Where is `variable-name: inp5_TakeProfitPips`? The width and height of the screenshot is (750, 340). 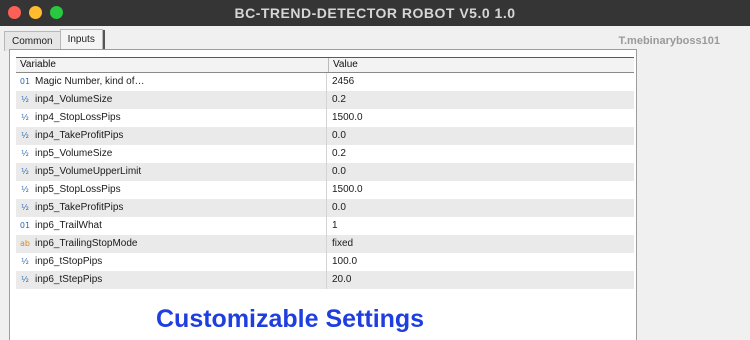 variable-name: inp5_TakeProfitPips is located at coordinates (79, 207).